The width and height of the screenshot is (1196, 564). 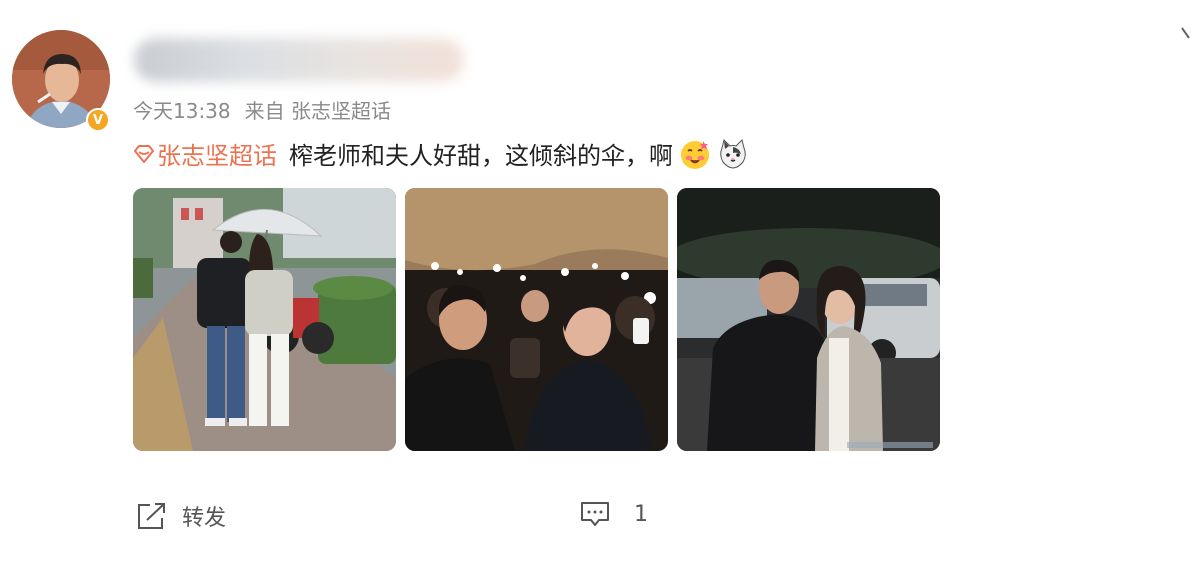 I want to click on topic-link: 张志坚超话, so click(x=205, y=153).